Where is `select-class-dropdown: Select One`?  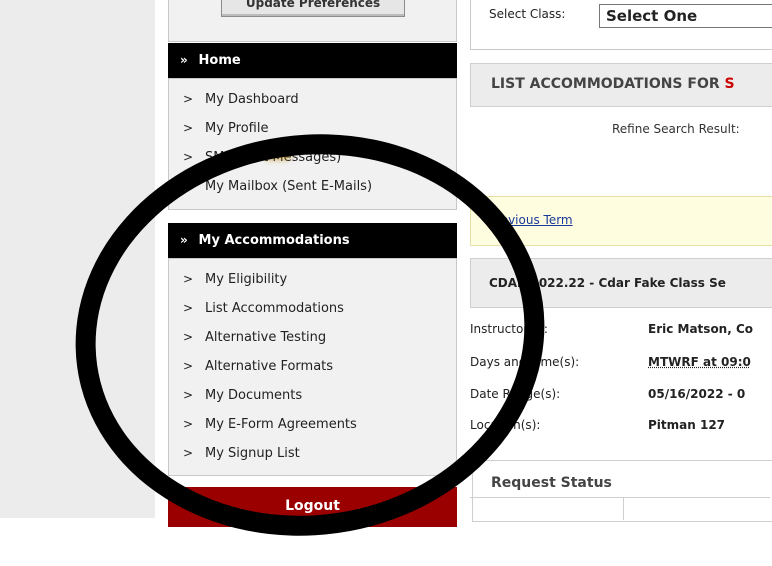 select-class-dropdown: Select One is located at coordinates (685, 16).